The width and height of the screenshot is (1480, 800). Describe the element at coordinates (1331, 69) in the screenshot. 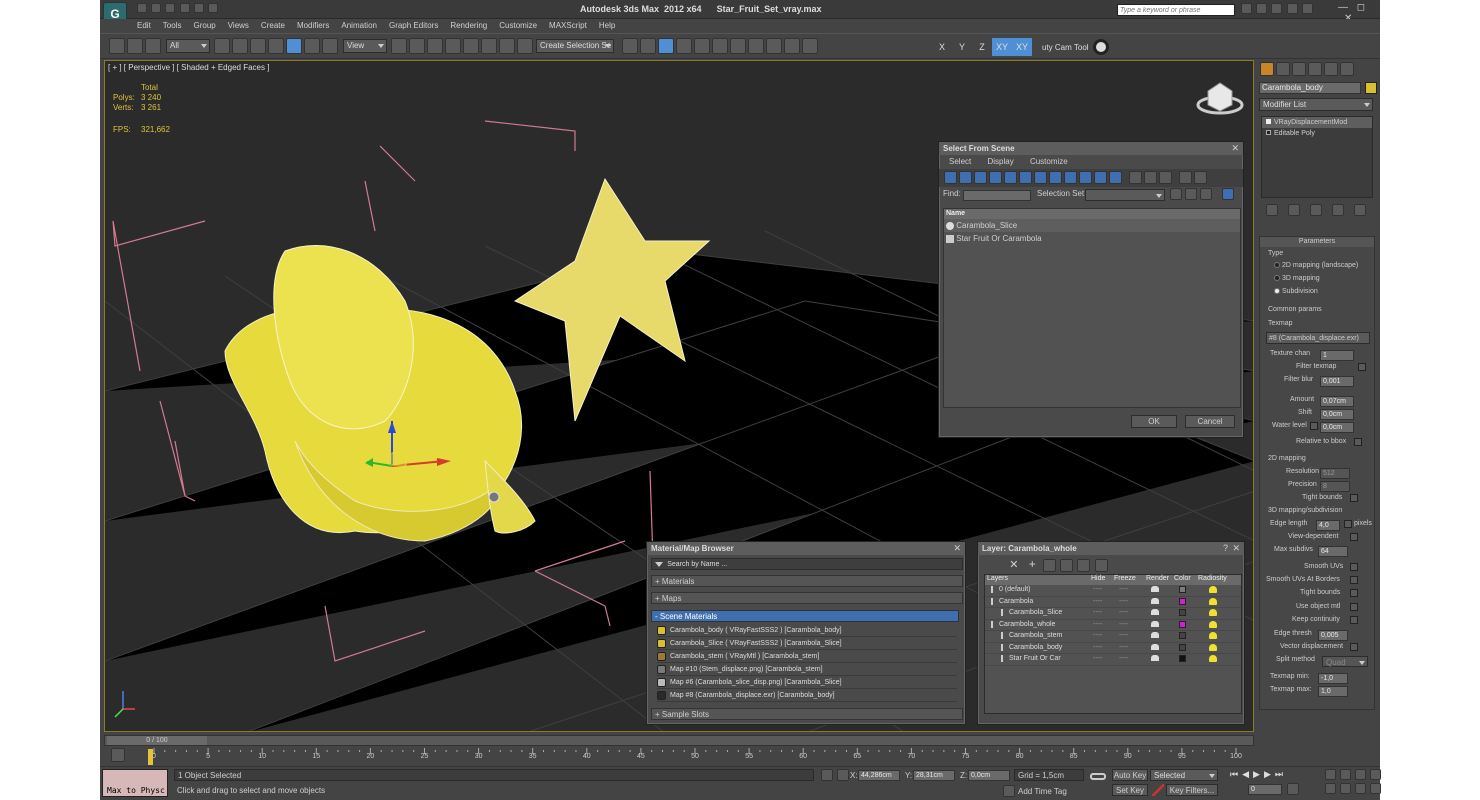

I see `display-tab-icon` at that location.